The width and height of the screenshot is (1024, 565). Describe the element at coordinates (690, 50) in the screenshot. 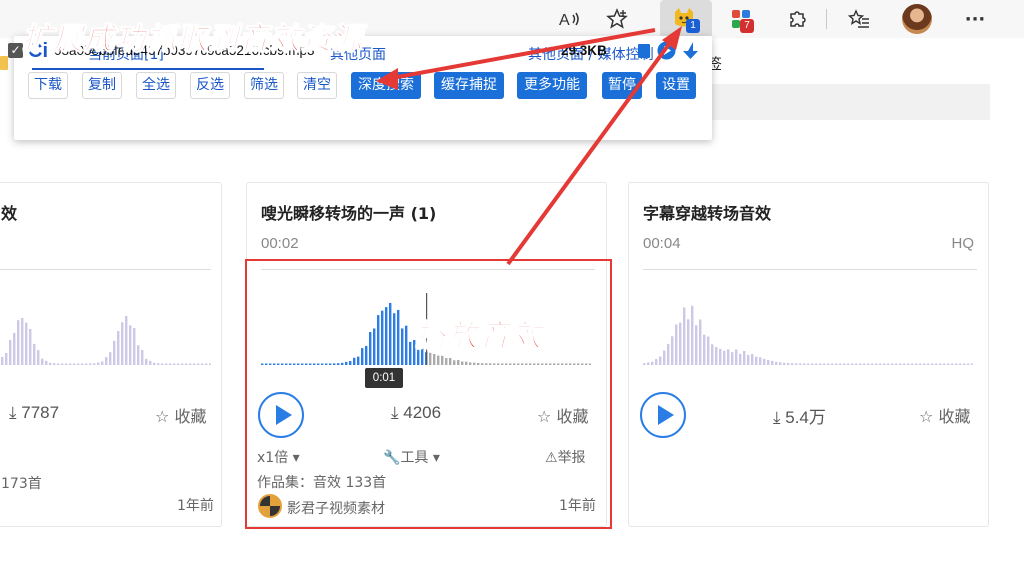

I see `download-arrow-icon` at that location.